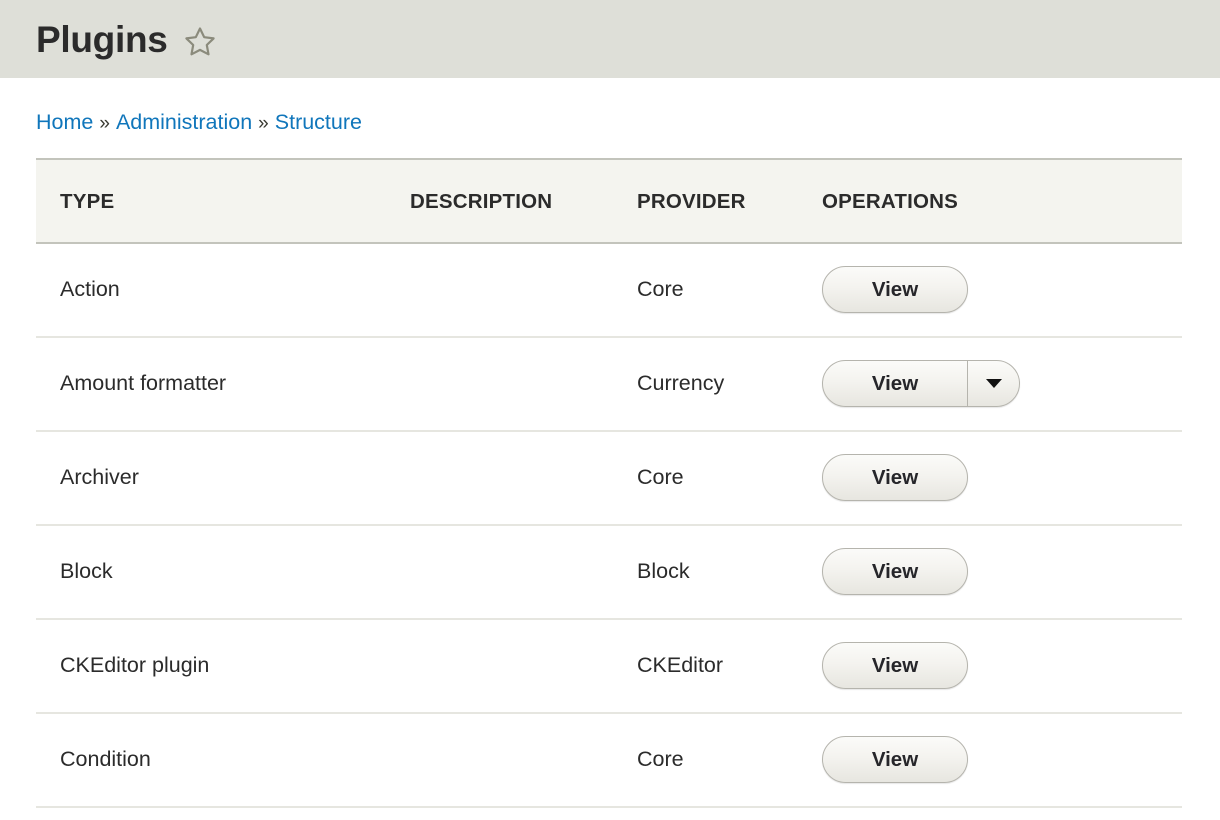 The height and width of the screenshot is (820, 1220). I want to click on table-row: Block Block View, so click(609, 572).